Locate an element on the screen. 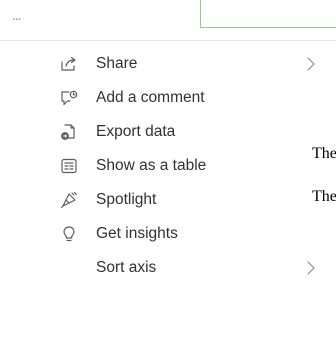 The width and height of the screenshot is (336, 347). menu-item-label: Add a comment is located at coordinates (150, 97).